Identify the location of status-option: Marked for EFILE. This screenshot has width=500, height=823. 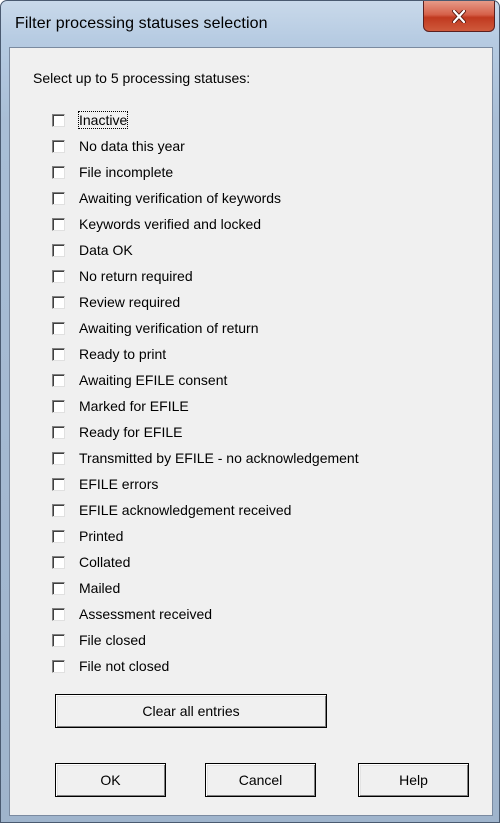
(205, 406).